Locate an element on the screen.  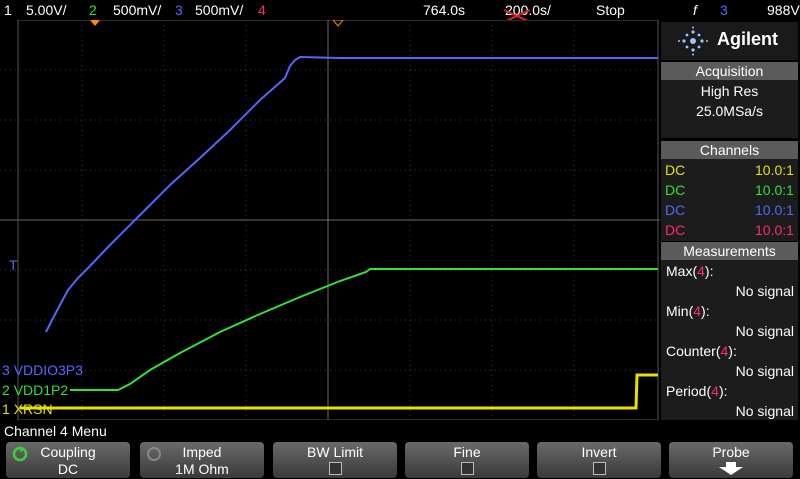
agilent-logo-icon is located at coordinates (693, 41).